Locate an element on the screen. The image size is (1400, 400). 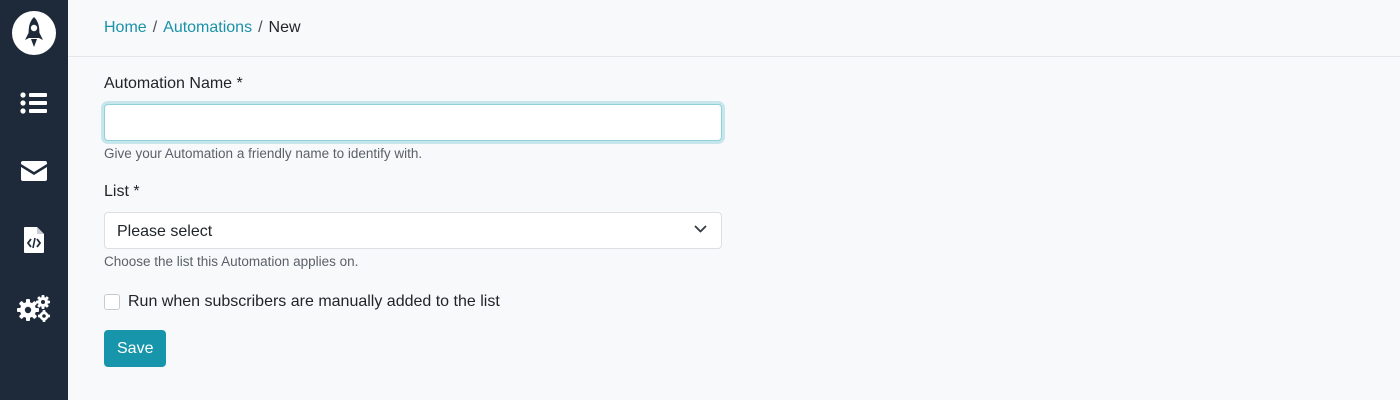
list-select: Please select is located at coordinates (413, 230).